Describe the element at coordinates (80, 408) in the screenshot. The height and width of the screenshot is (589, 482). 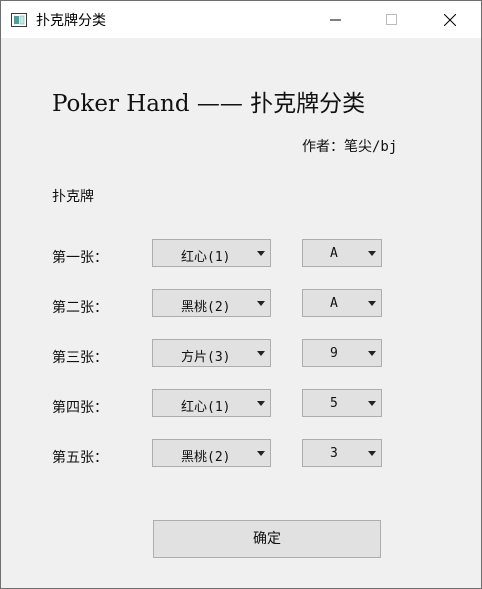
I see `card-4-label: 第四张：` at that location.